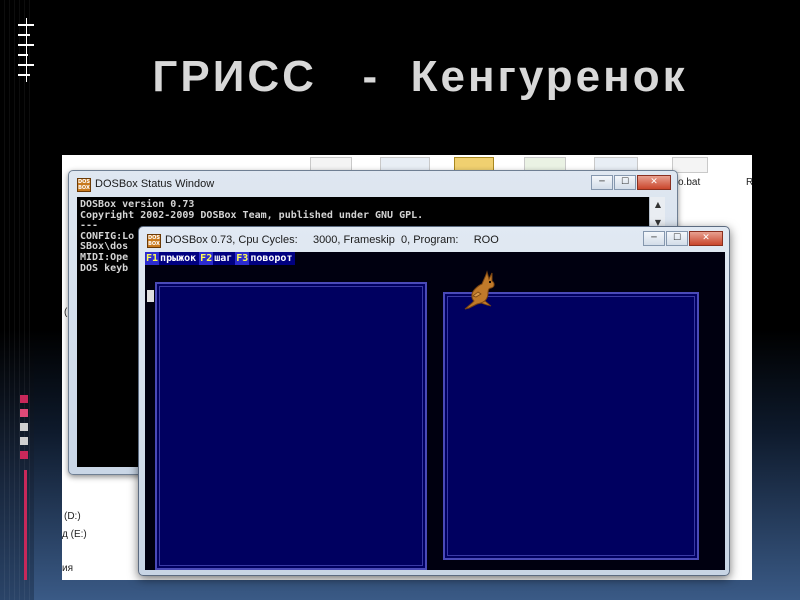 The image size is (800, 600). I want to click on left-decor-stripe, so click(17, 300).